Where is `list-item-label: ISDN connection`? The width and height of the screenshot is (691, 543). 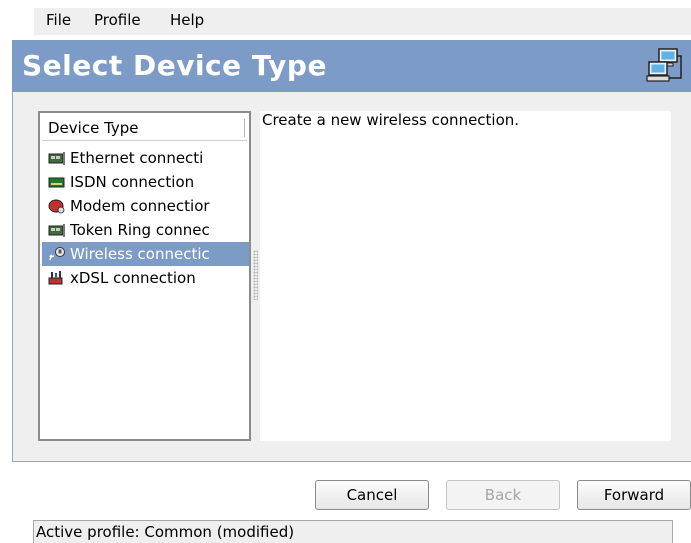
list-item-label: ISDN connection is located at coordinates (132, 182).